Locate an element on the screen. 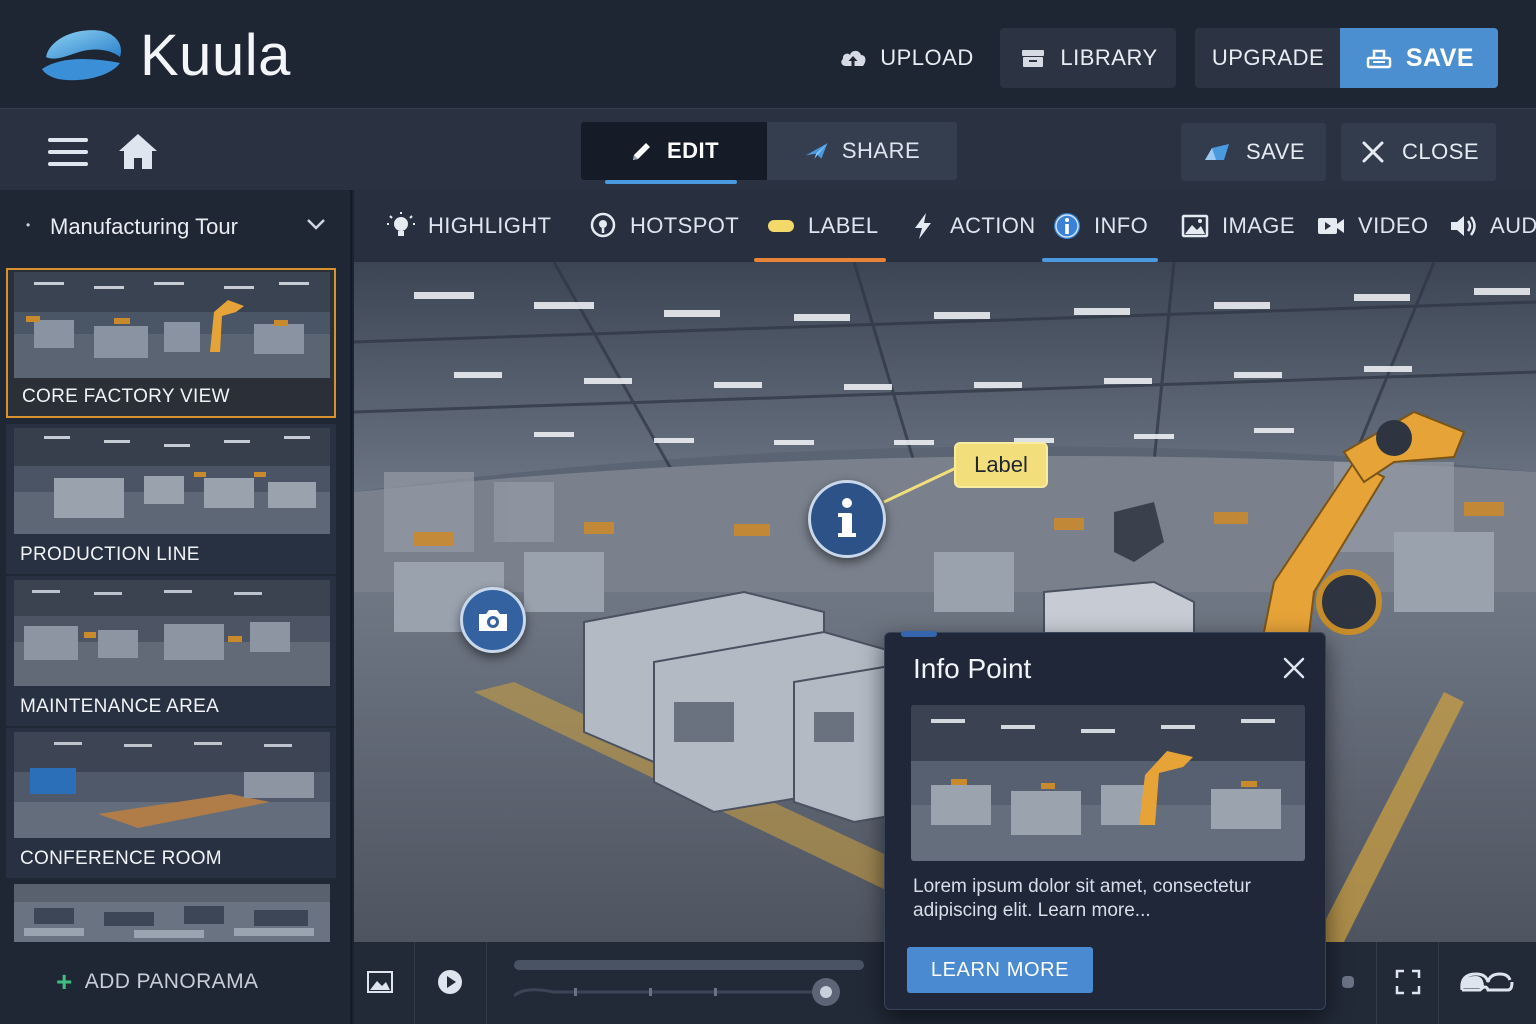 The height and width of the screenshot is (1024, 1536). label-icon is located at coordinates (781, 226).